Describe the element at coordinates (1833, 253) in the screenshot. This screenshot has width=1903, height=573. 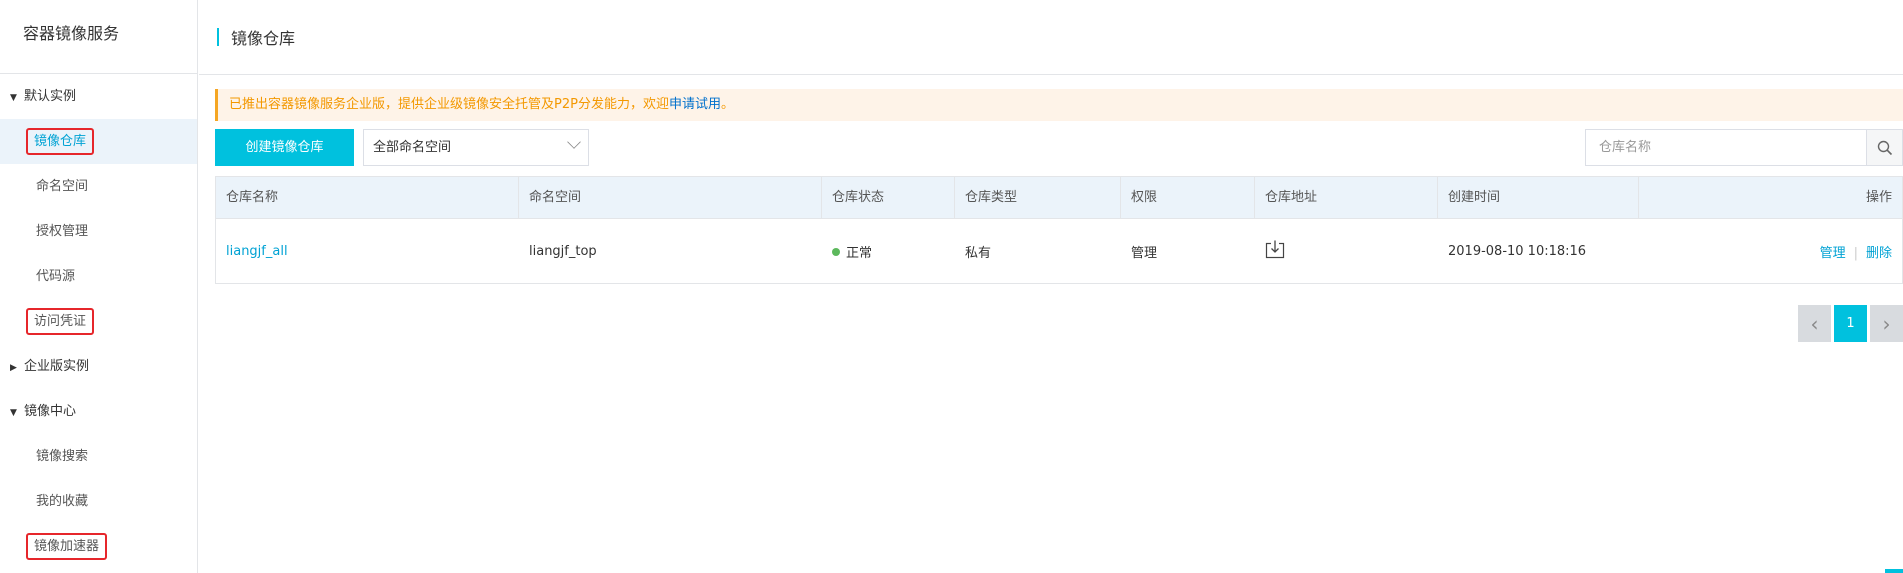
I see `manage-link: 管理` at that location.